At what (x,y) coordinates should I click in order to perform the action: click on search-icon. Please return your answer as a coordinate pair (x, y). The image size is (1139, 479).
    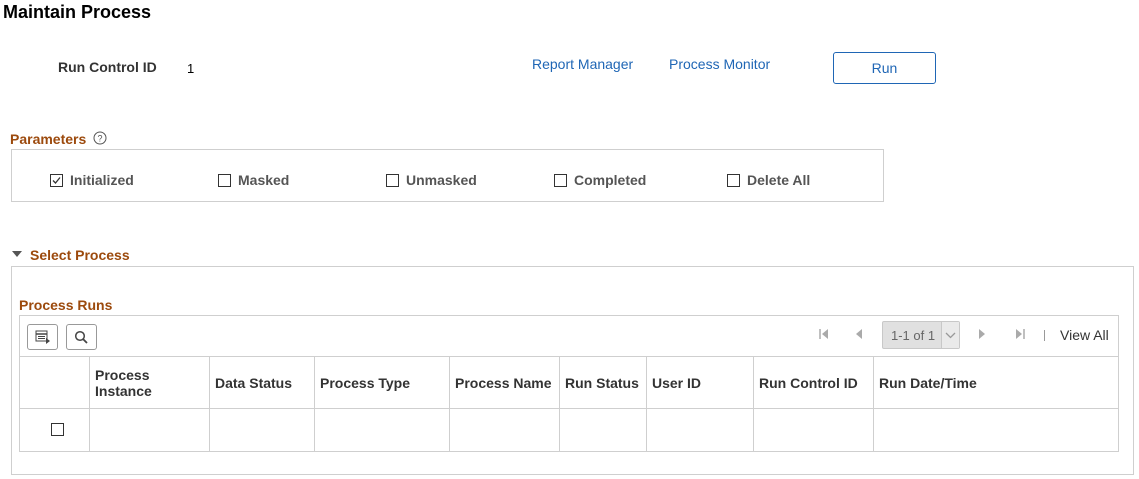
    Looking at the image, I should click on (81, 337).